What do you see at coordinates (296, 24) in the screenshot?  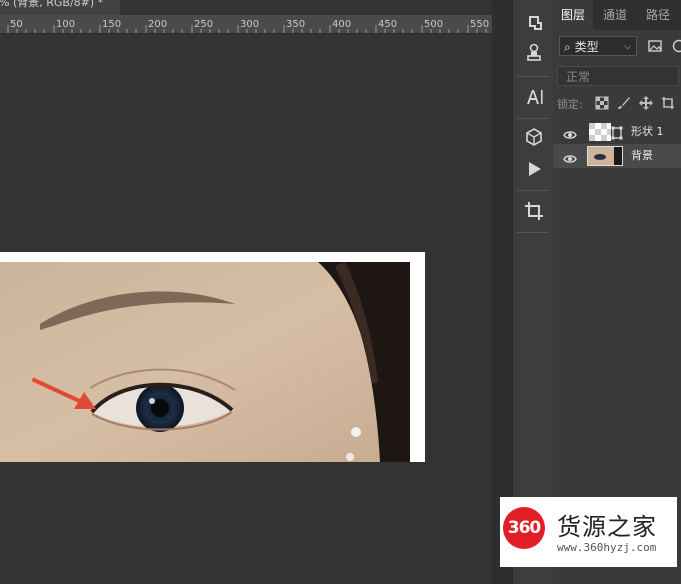 I see `ruler-tick-label: 350` at bounding box center [296, 24].